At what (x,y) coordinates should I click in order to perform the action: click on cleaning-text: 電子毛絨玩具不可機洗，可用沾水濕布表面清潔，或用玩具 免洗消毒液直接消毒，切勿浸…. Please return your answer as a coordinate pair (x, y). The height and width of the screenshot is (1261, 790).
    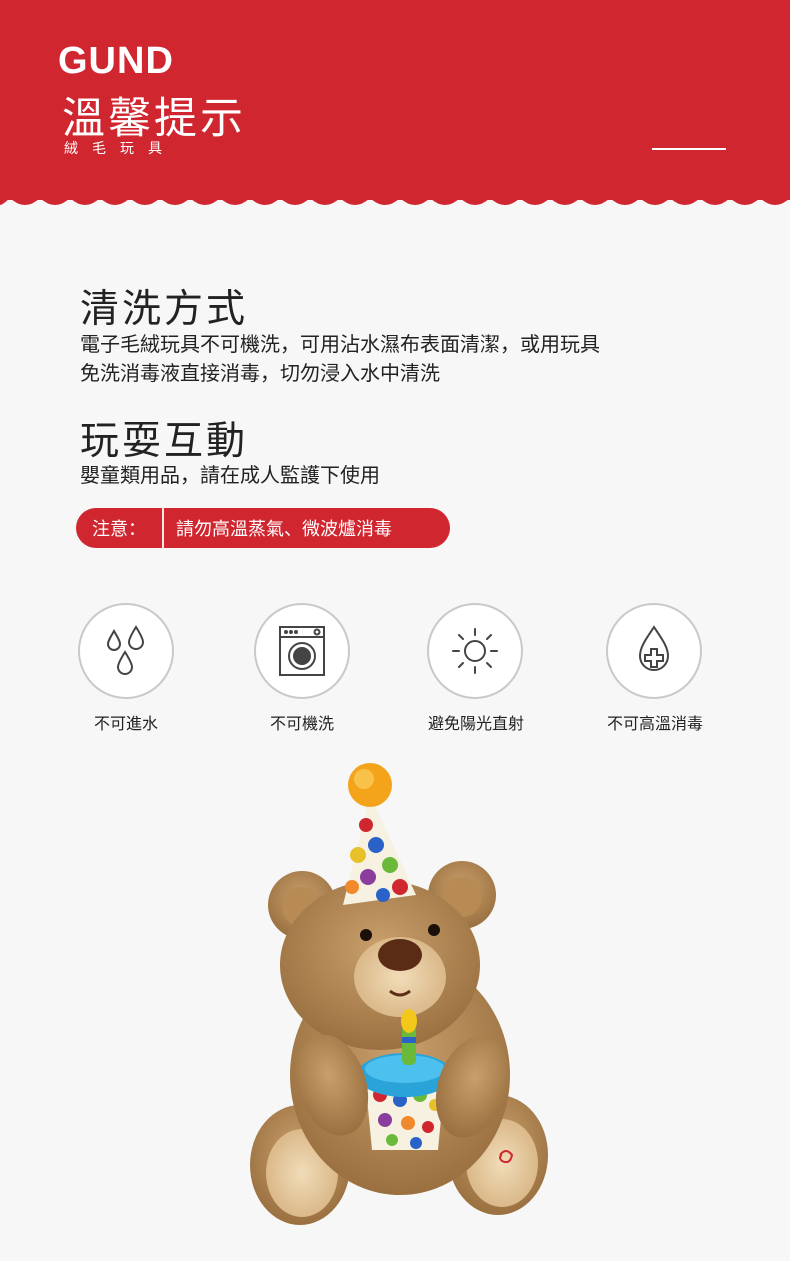
    Looking at the image, I should click on (400, 359).